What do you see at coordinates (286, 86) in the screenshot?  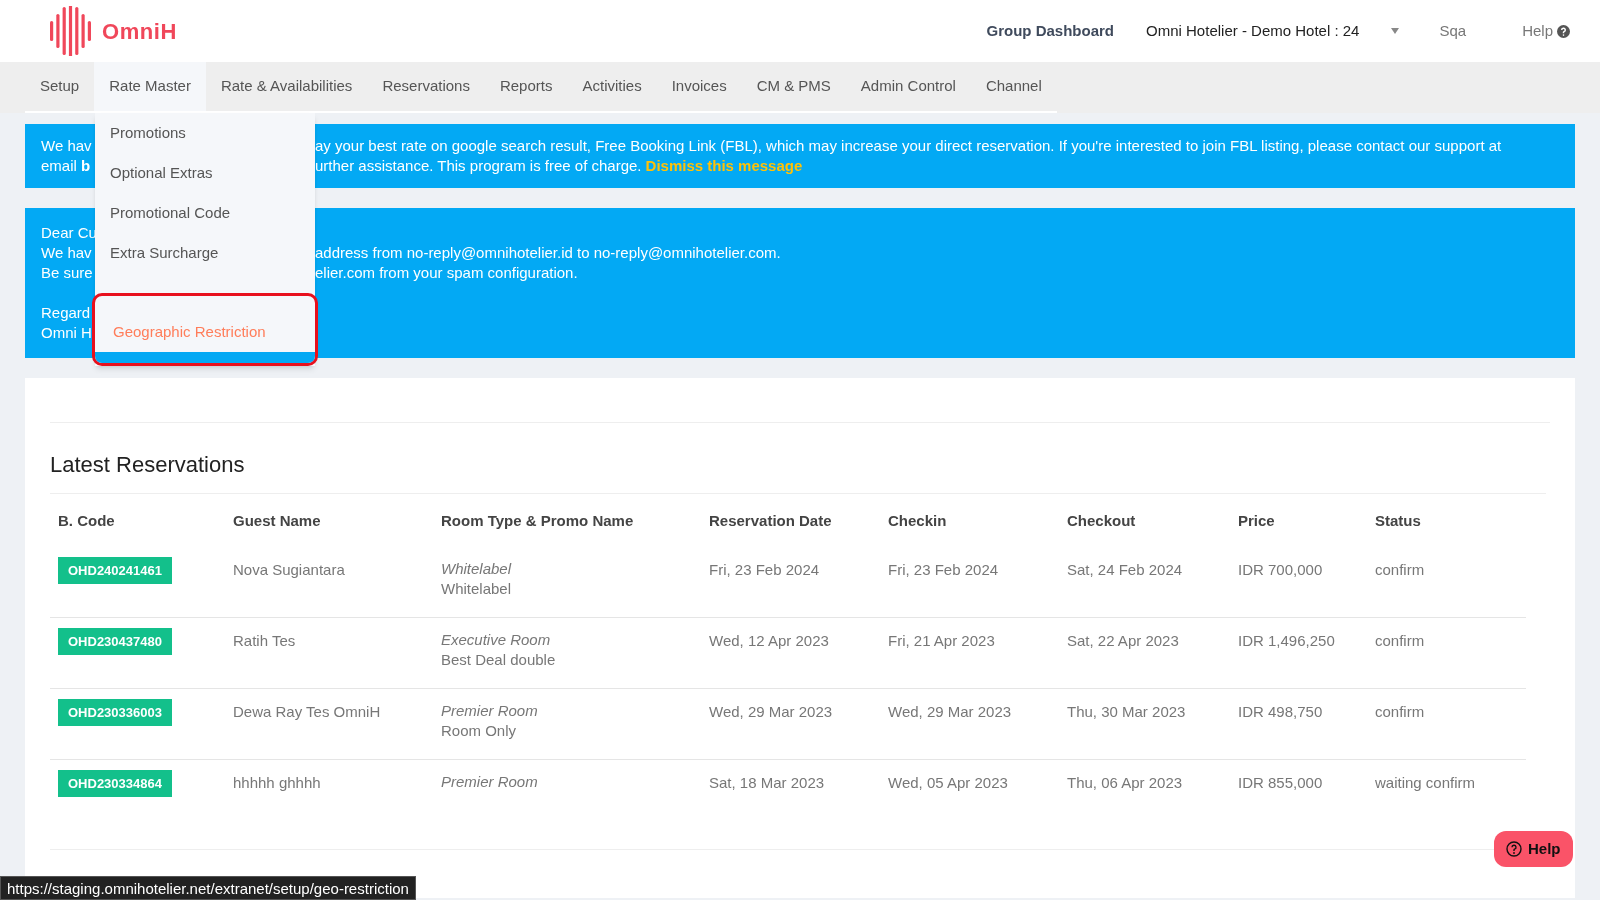 I see `nav-tab: Rate & Availabilities` at bounding box center [286, 86].